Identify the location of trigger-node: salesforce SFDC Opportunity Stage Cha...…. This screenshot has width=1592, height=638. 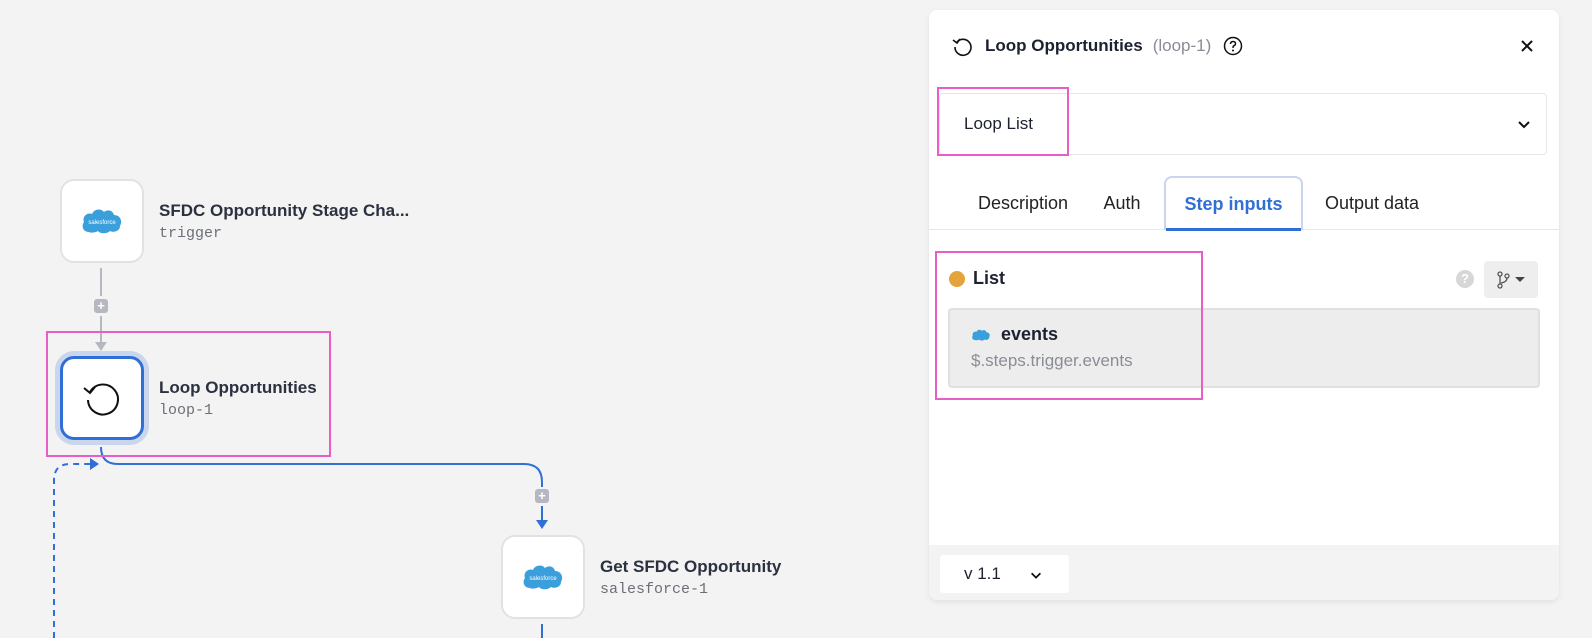
(234, 221).